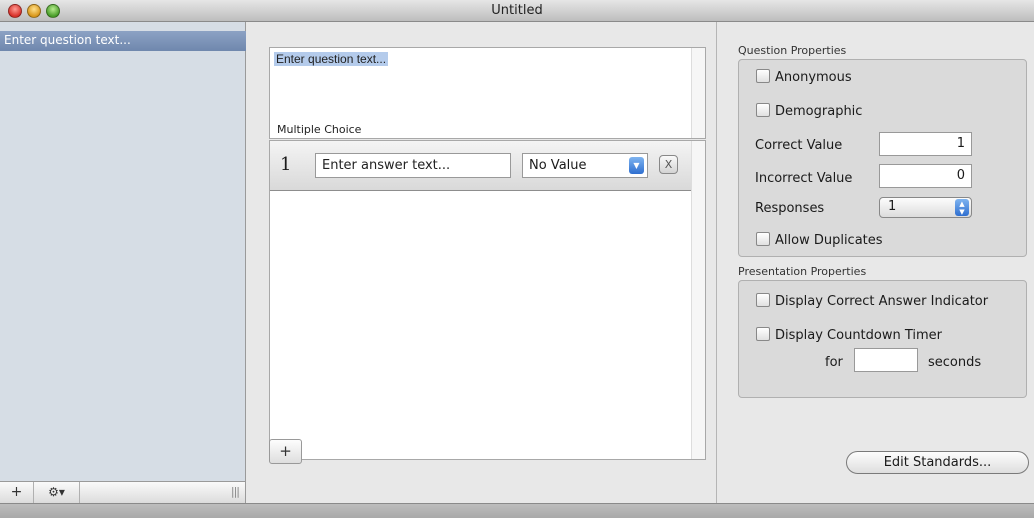 This screenshot has width=1034, height=518. I want to click on presentation-properties-label: Presentation Properties, so click(802, 271).